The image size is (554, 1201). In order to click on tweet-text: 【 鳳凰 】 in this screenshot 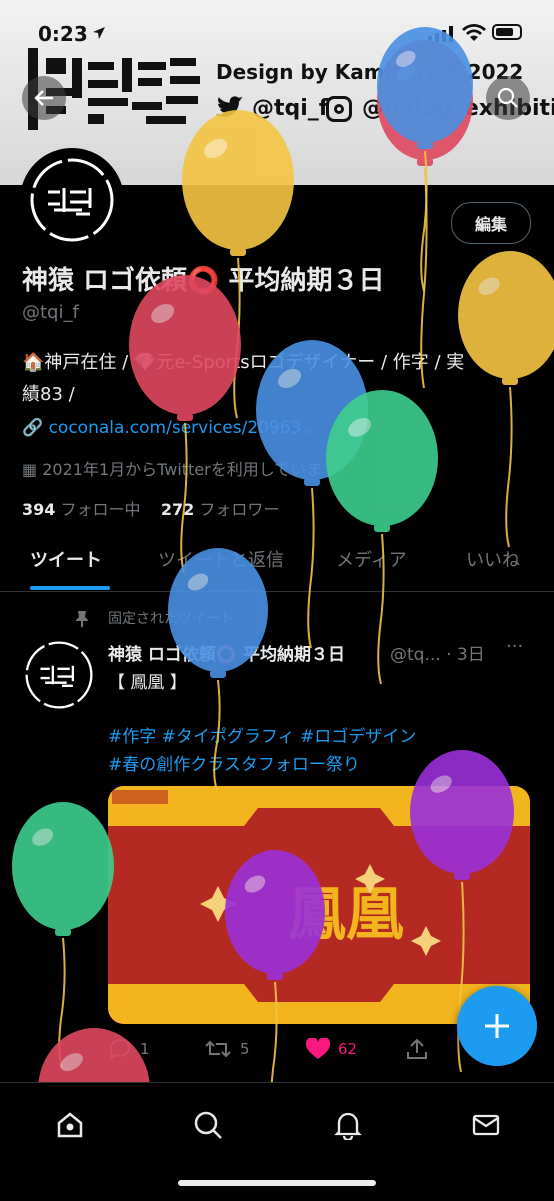, I will do `click(147, 683)`.